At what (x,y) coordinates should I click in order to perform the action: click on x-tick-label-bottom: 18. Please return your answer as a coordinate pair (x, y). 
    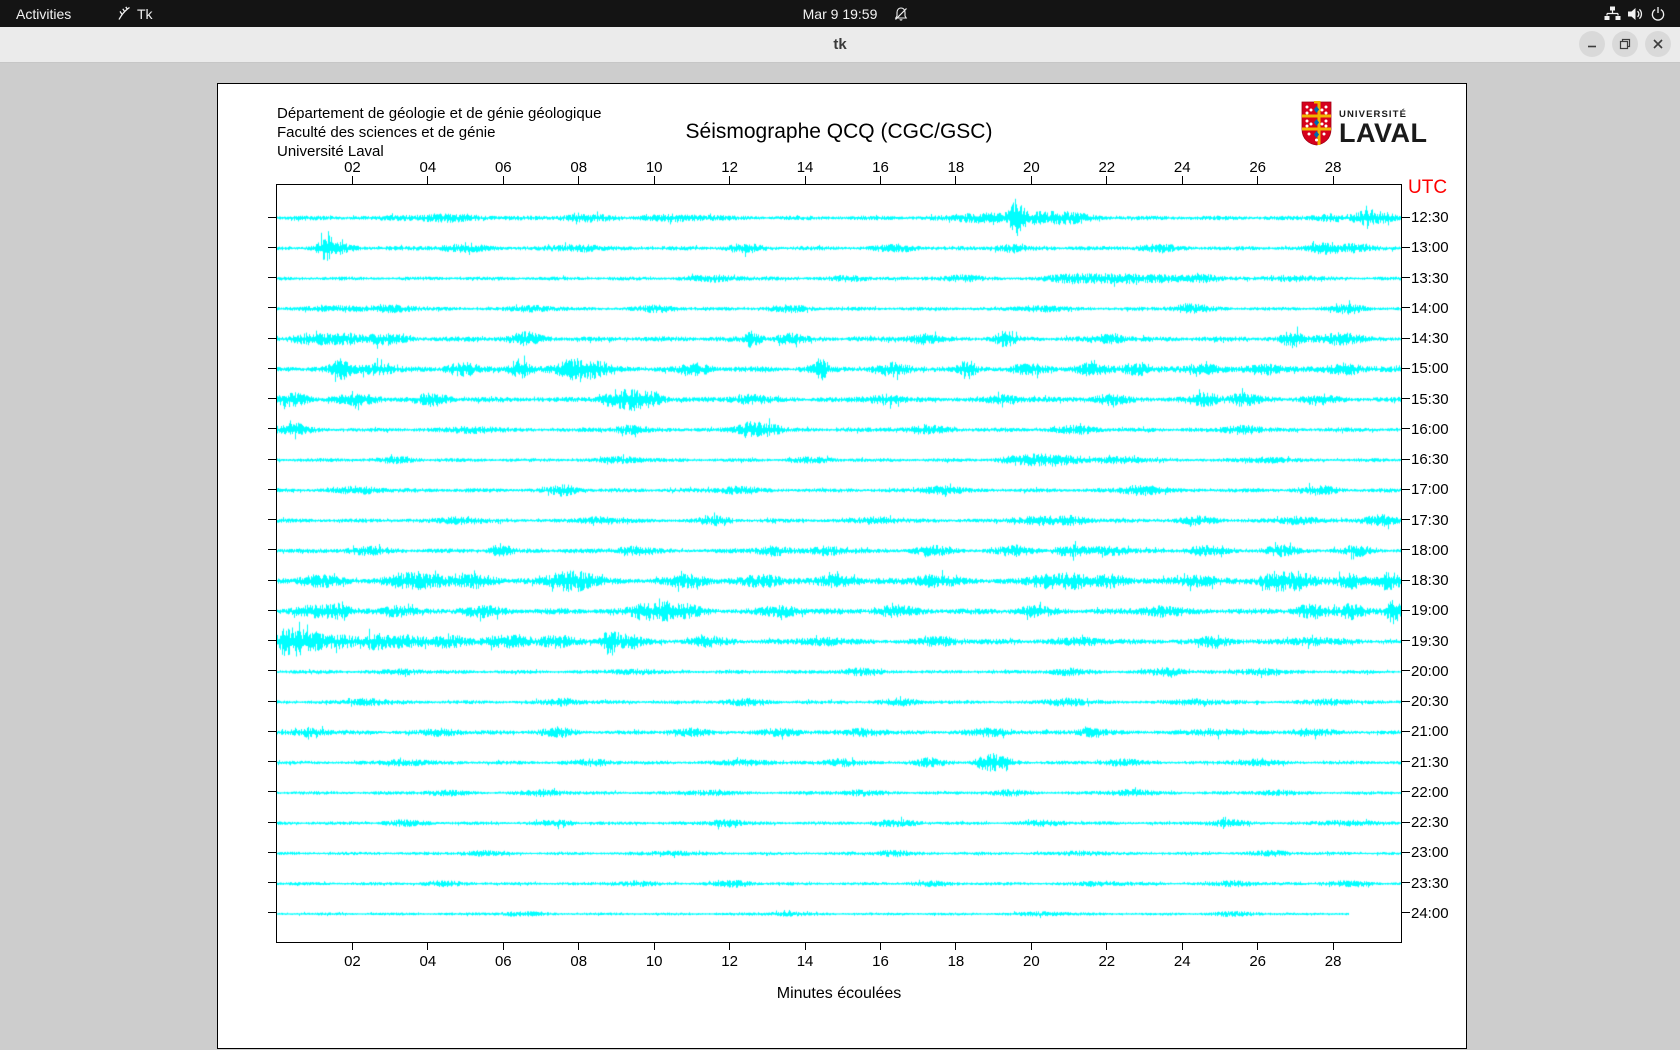
    Looking at the image, I should click on (956, 961).